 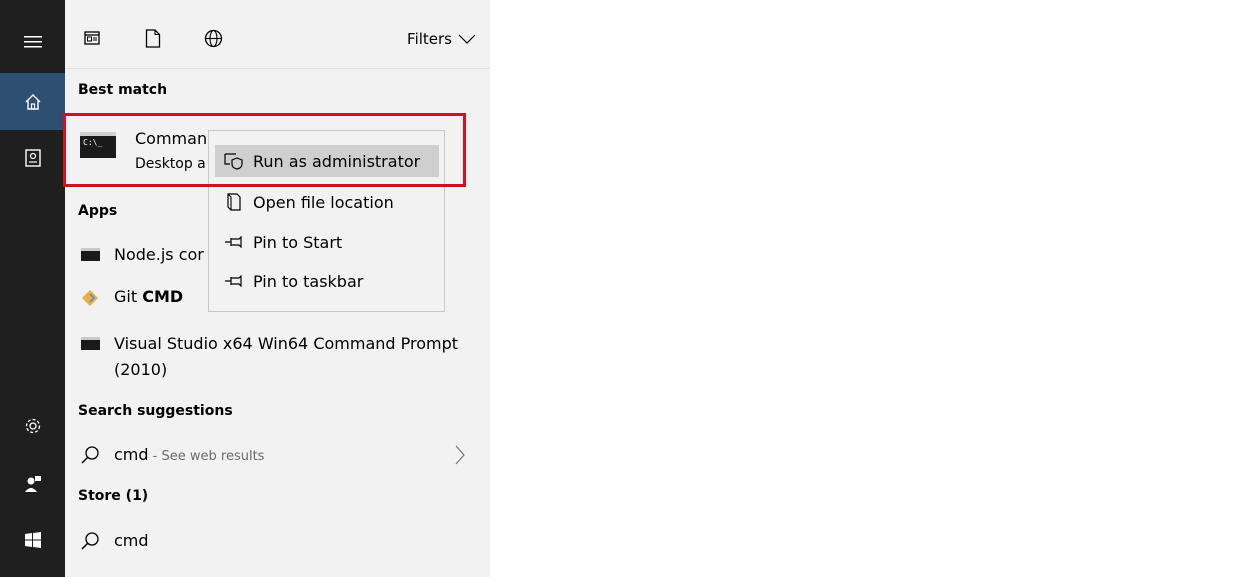 I want to click on menu-item-label: Pin to Start, so click(x=298, y=242).